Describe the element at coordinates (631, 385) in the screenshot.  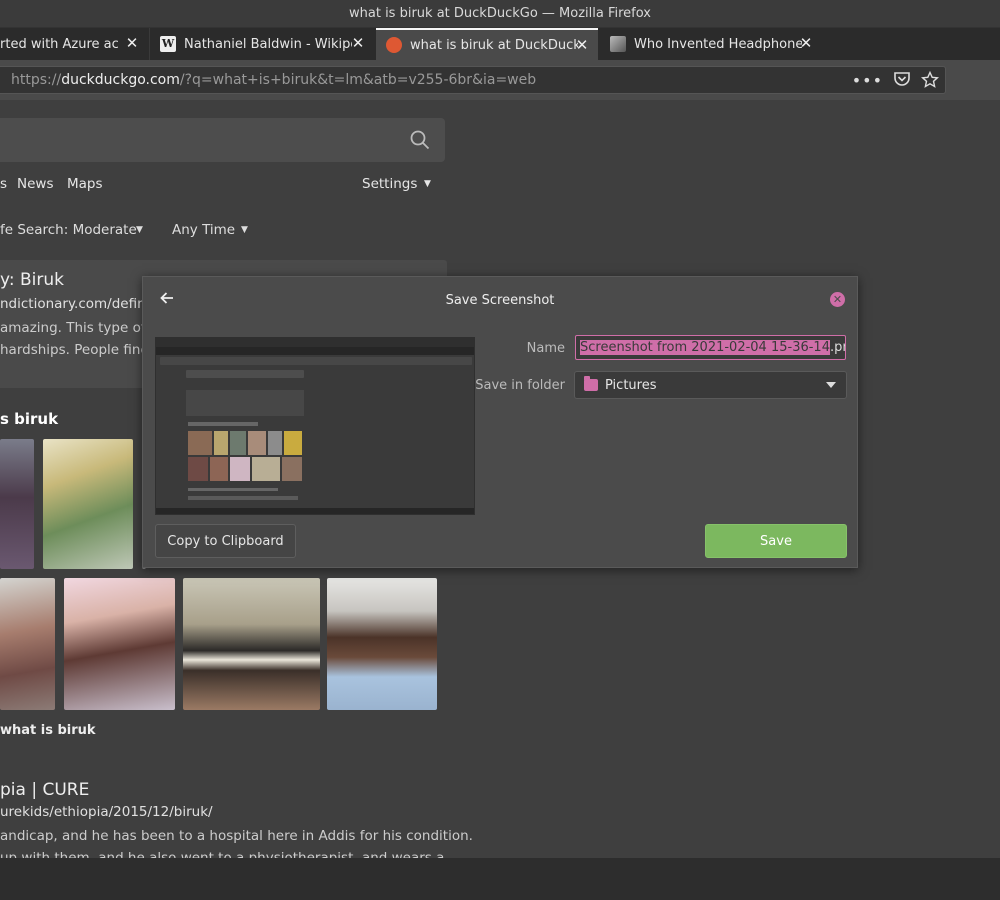
I see `folder-select-value: Pictures` at that location.